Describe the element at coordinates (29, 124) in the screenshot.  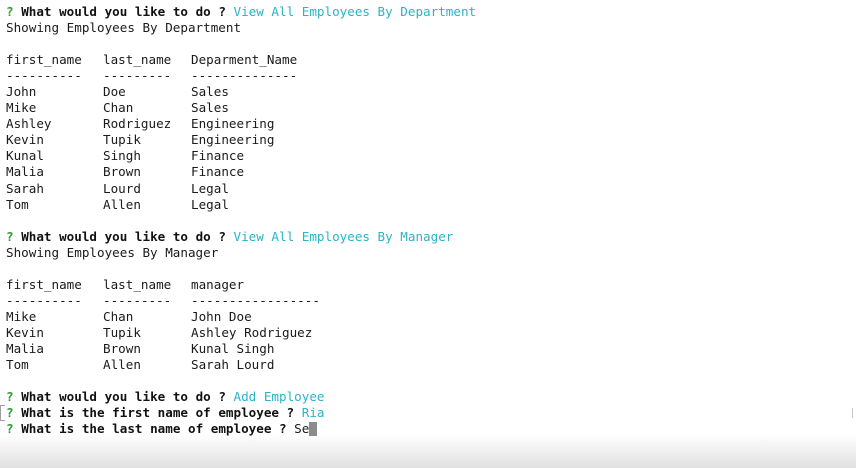
I see `table-cell: Ashley` at that location.